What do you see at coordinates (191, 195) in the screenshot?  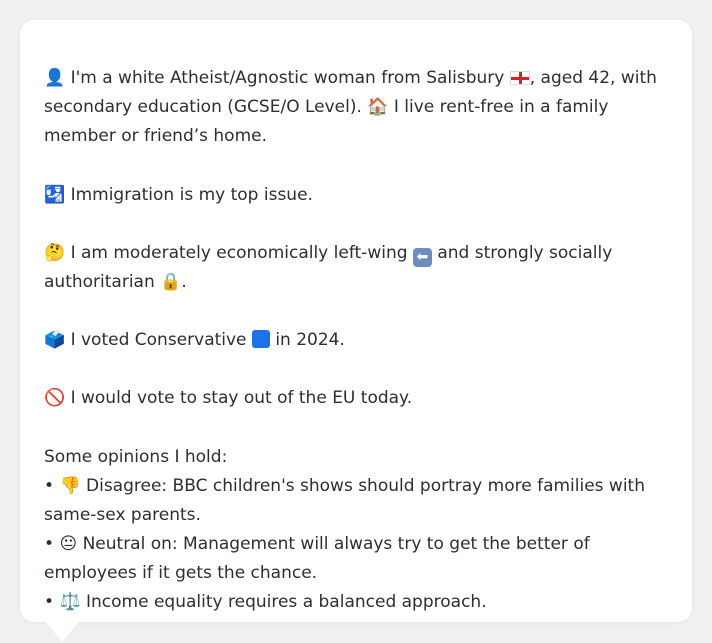 I see `top-issue-text: Immigration is my top issue.` at bounding box center [191, 195].